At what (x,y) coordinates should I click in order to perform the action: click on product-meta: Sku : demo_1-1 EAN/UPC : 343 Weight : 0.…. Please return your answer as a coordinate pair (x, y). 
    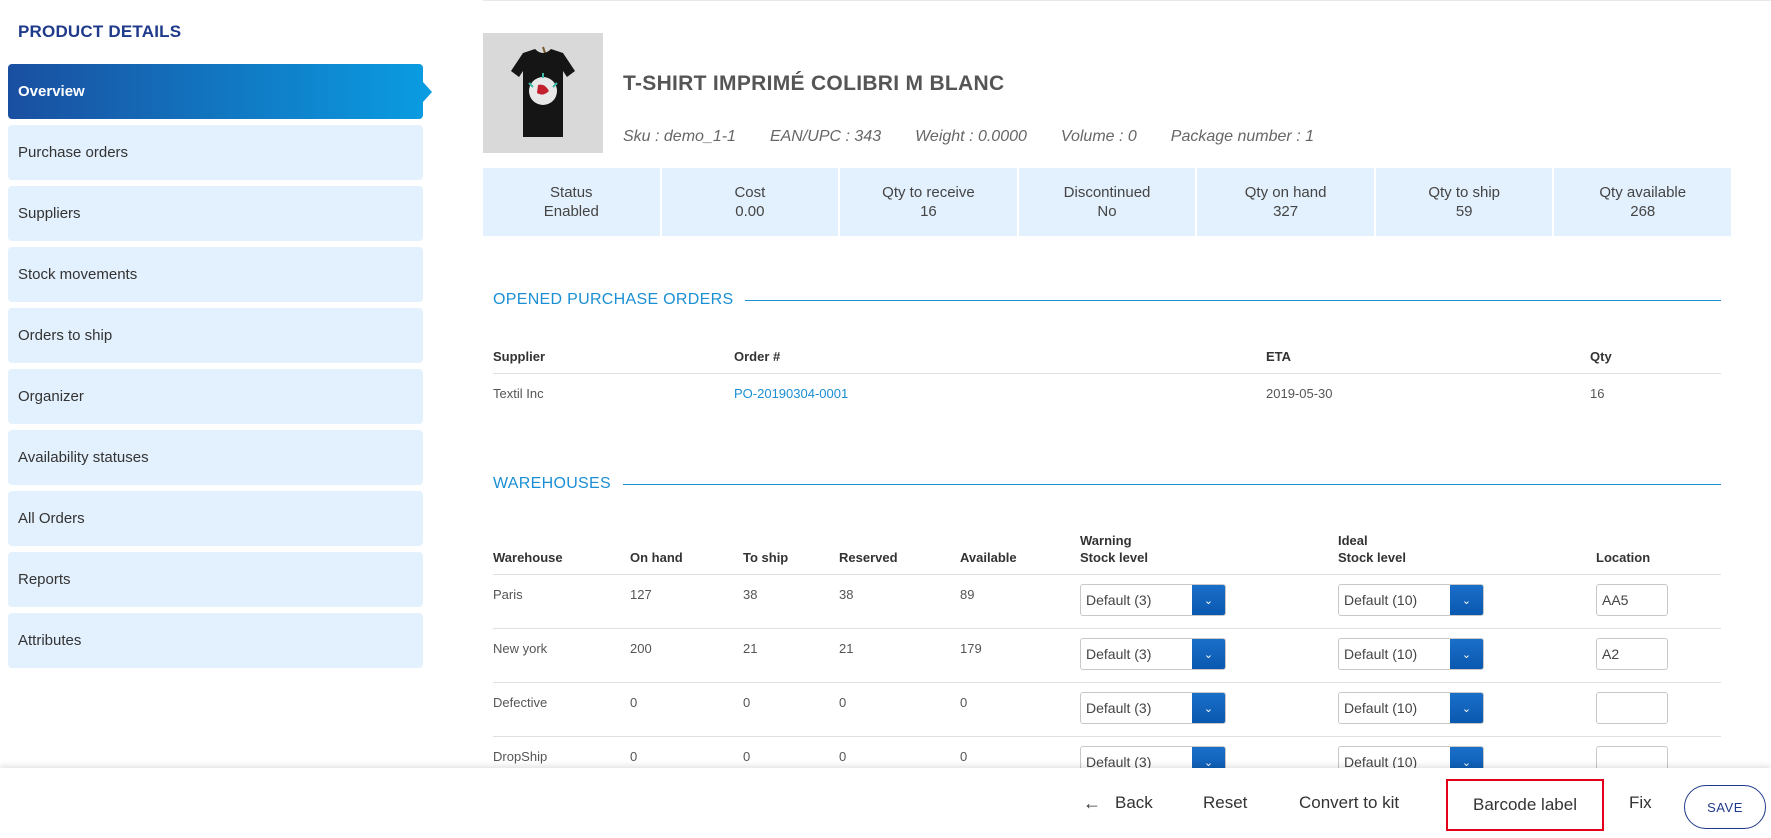
    Looking at the image, I should click on (968, 137).